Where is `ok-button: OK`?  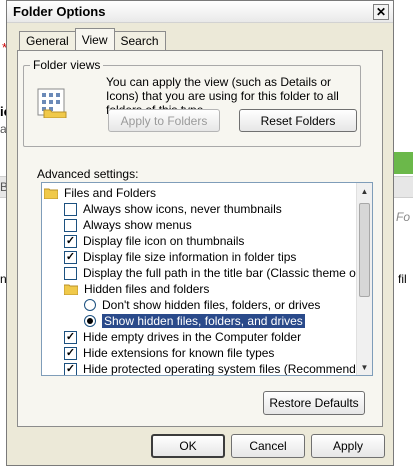
ok-button: OK is located at coordinates (188, 446).